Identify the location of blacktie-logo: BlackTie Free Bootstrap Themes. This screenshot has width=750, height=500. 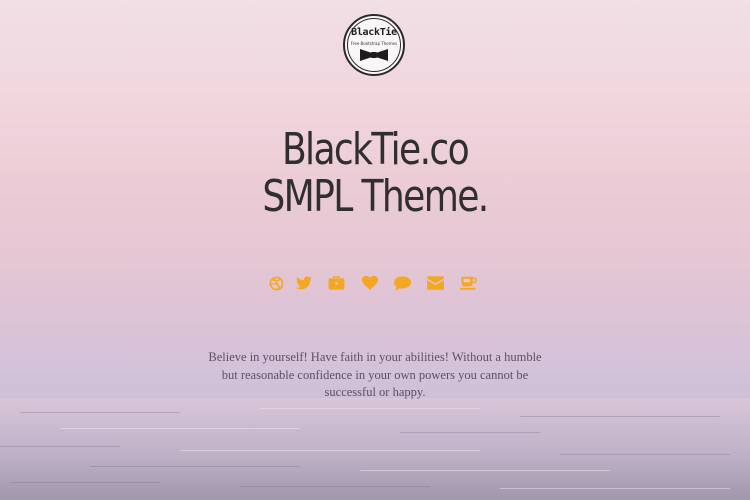
(374, 45).